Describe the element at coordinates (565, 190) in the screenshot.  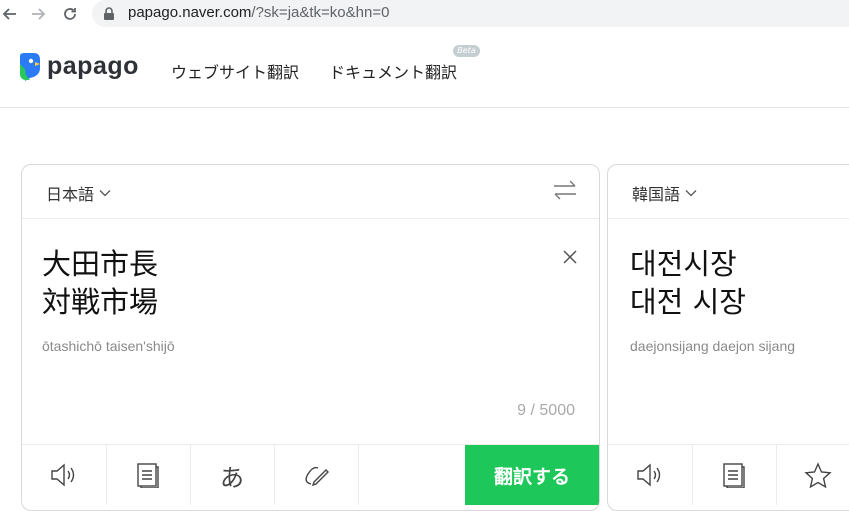
I see `swap-languages-icon` at that location.